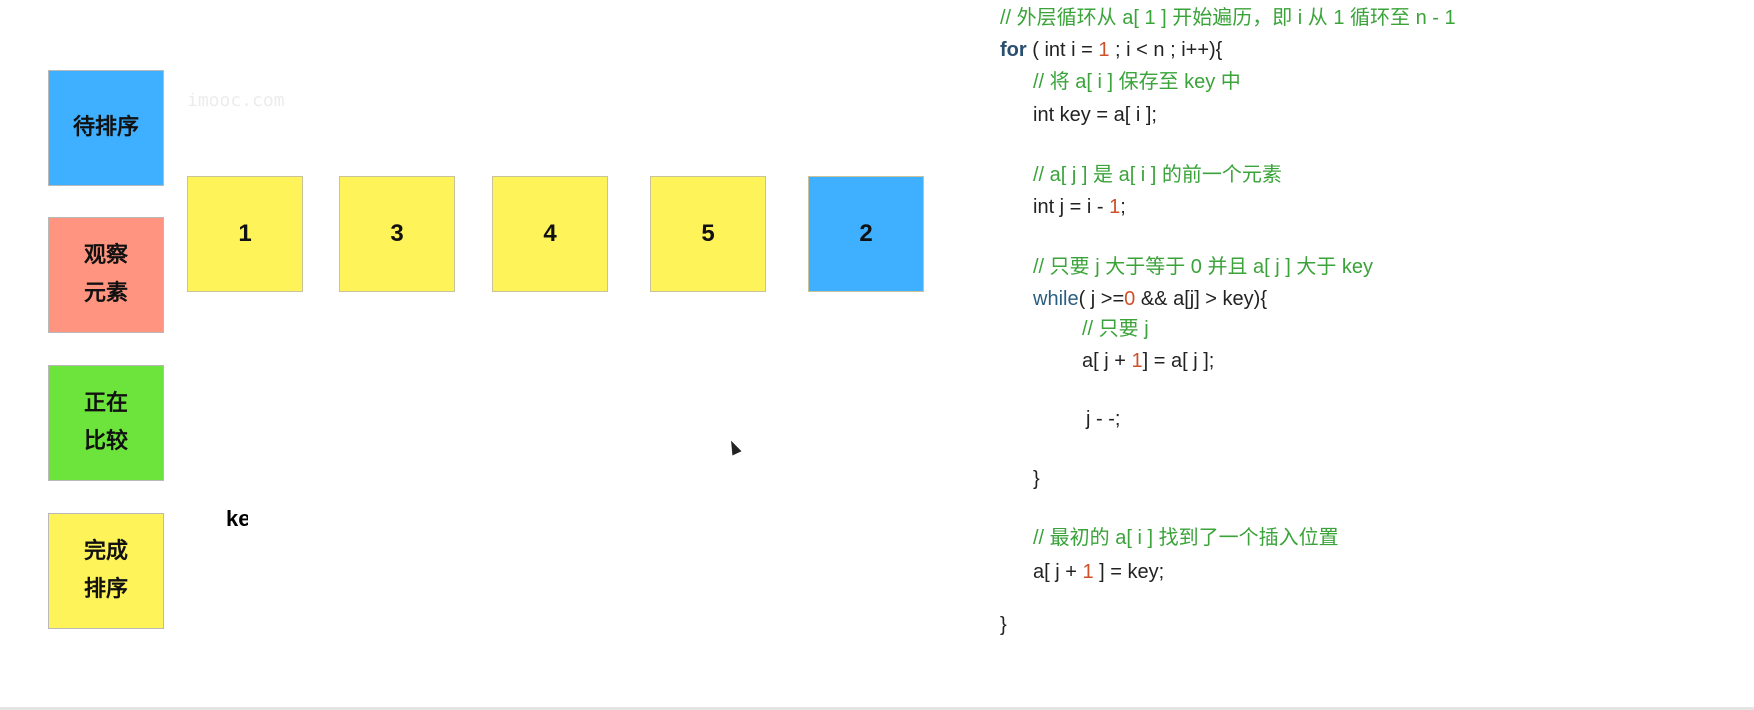 This screenshot has height=710, width=1754. I want to click on code-line: a[ j + 1] = a[ j ];, so click(1148, 361).